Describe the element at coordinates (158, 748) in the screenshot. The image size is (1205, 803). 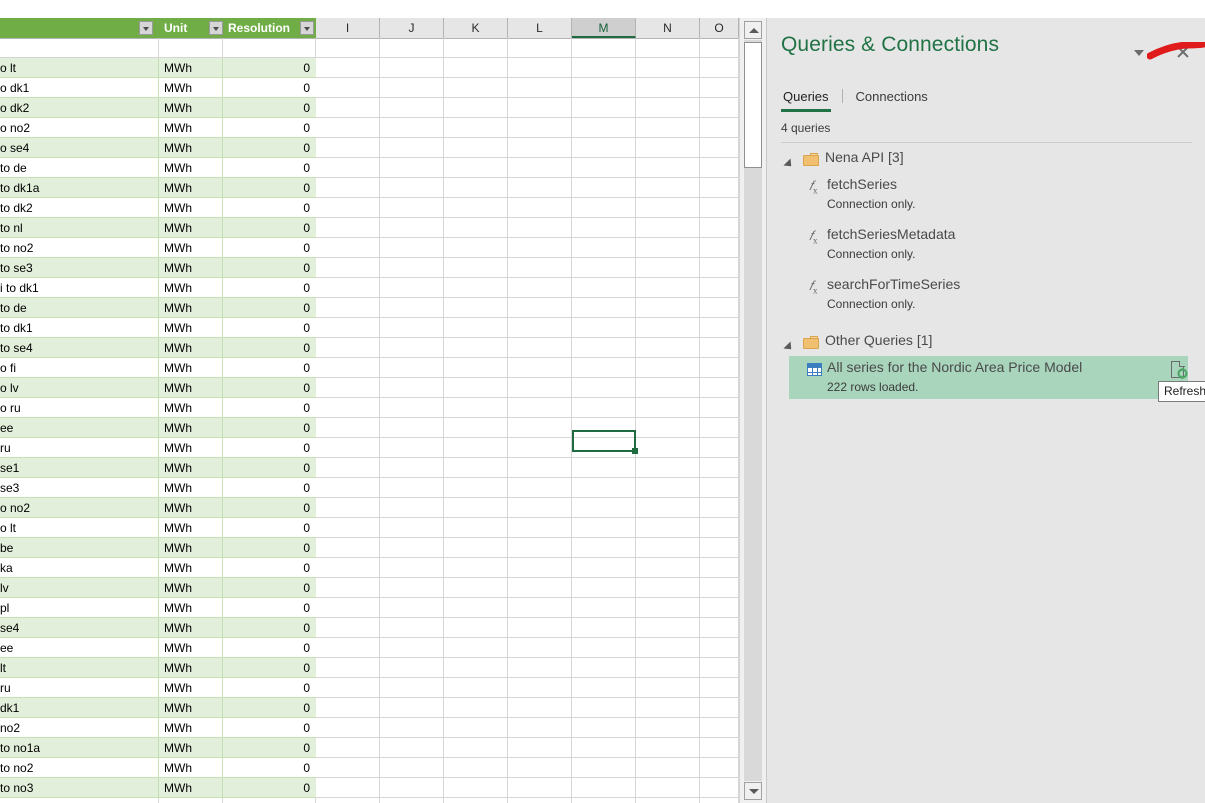
I see `table-row: to no1a MWh 0` at that location.